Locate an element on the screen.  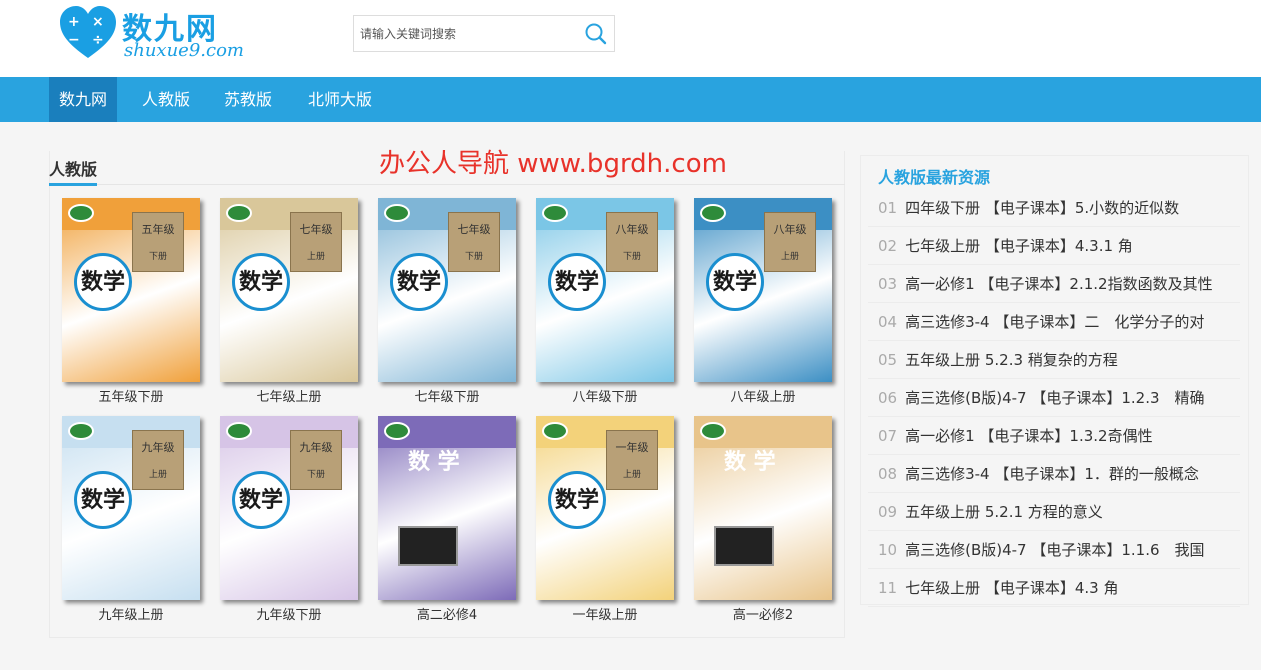
book-card: 八年级 上册 数学 八年级上册 is located at coordinates (763, 302).